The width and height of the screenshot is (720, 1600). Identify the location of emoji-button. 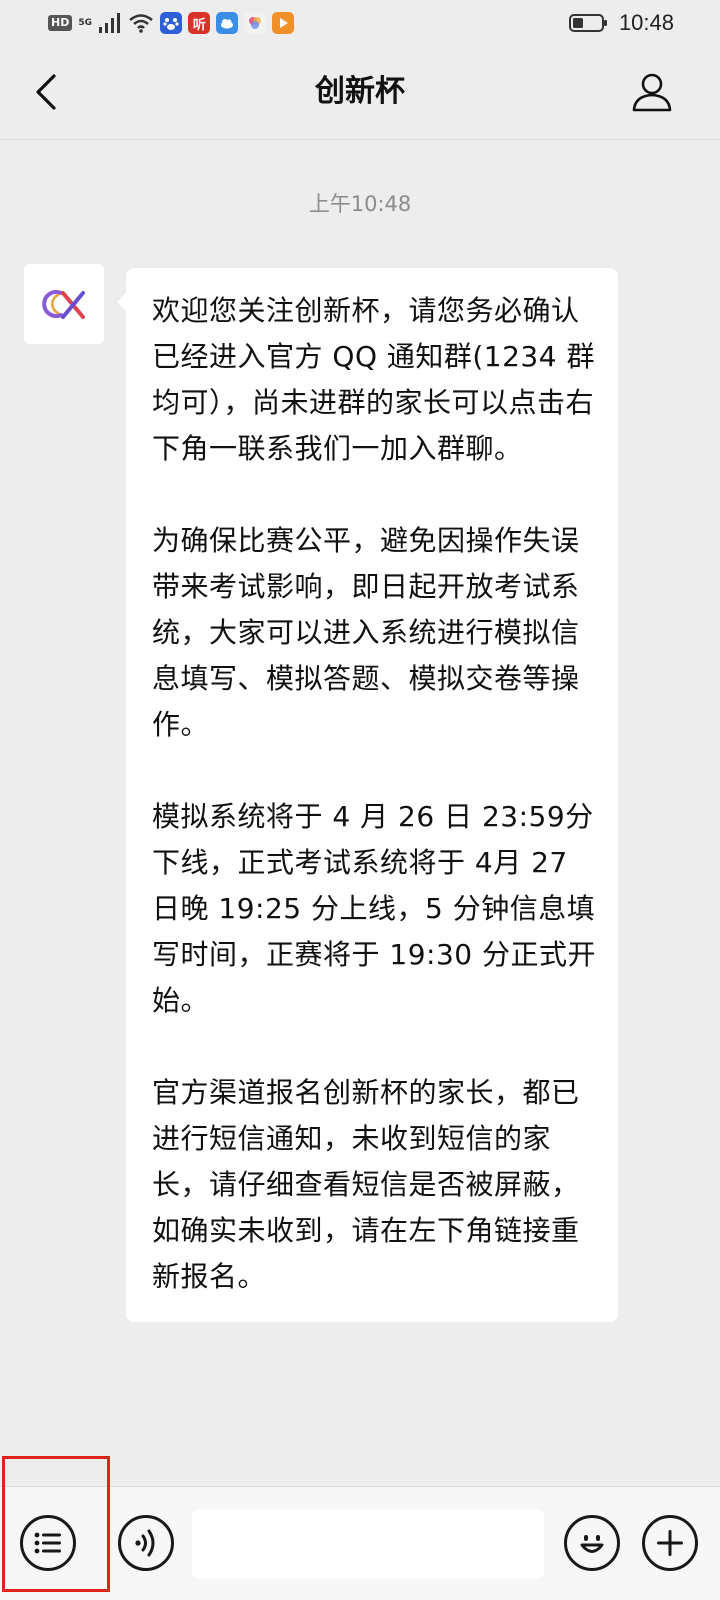
(592, 1543).